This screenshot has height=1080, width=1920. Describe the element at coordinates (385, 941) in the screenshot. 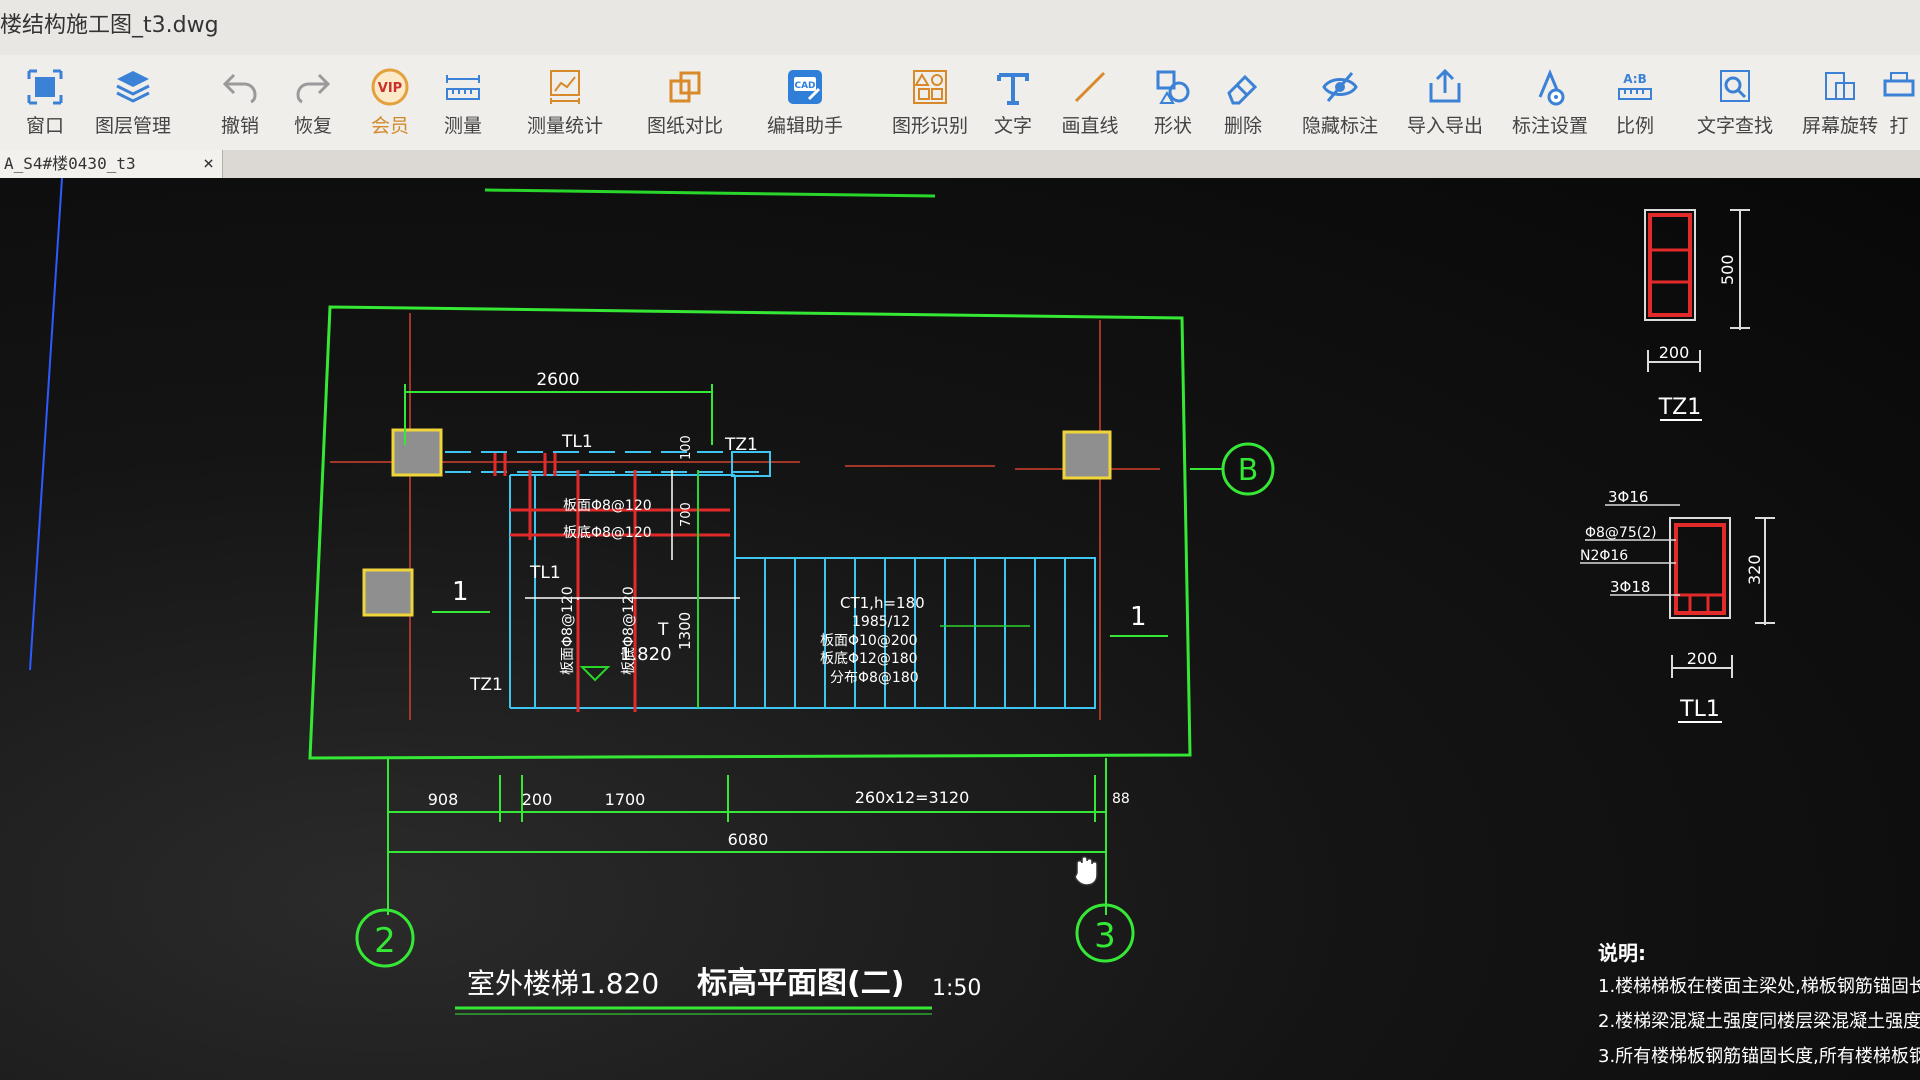

I see `grid-label: 2` at that location.